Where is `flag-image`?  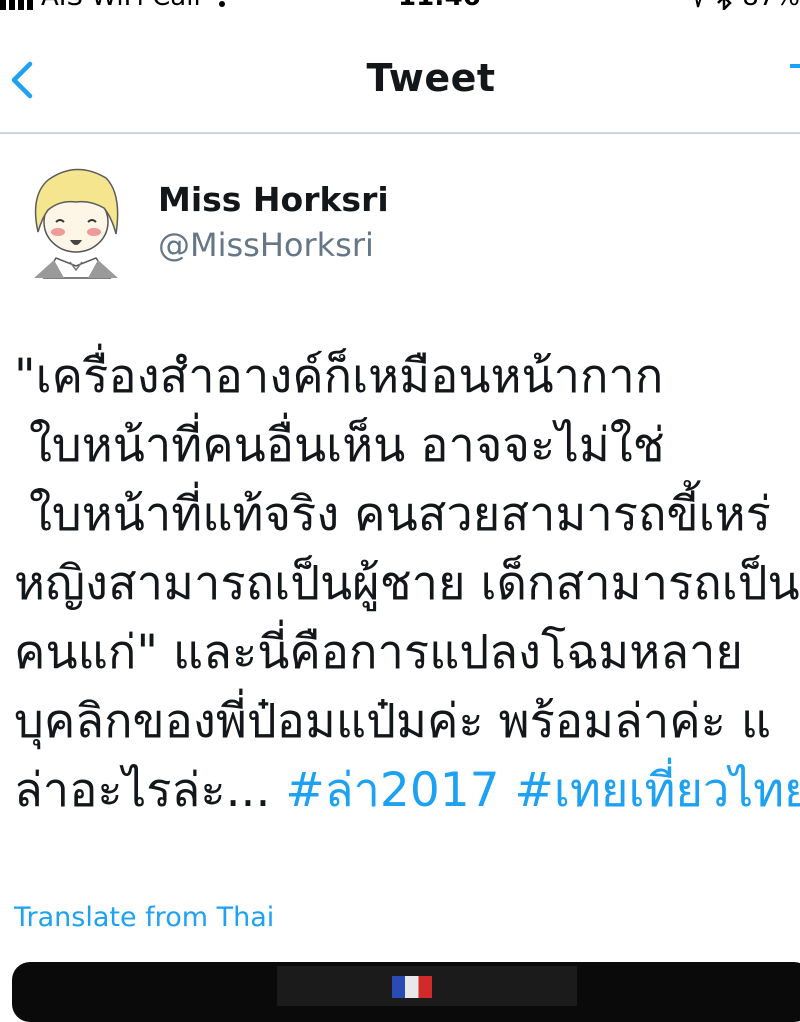
flag-image is located at coordinates (412, 987).